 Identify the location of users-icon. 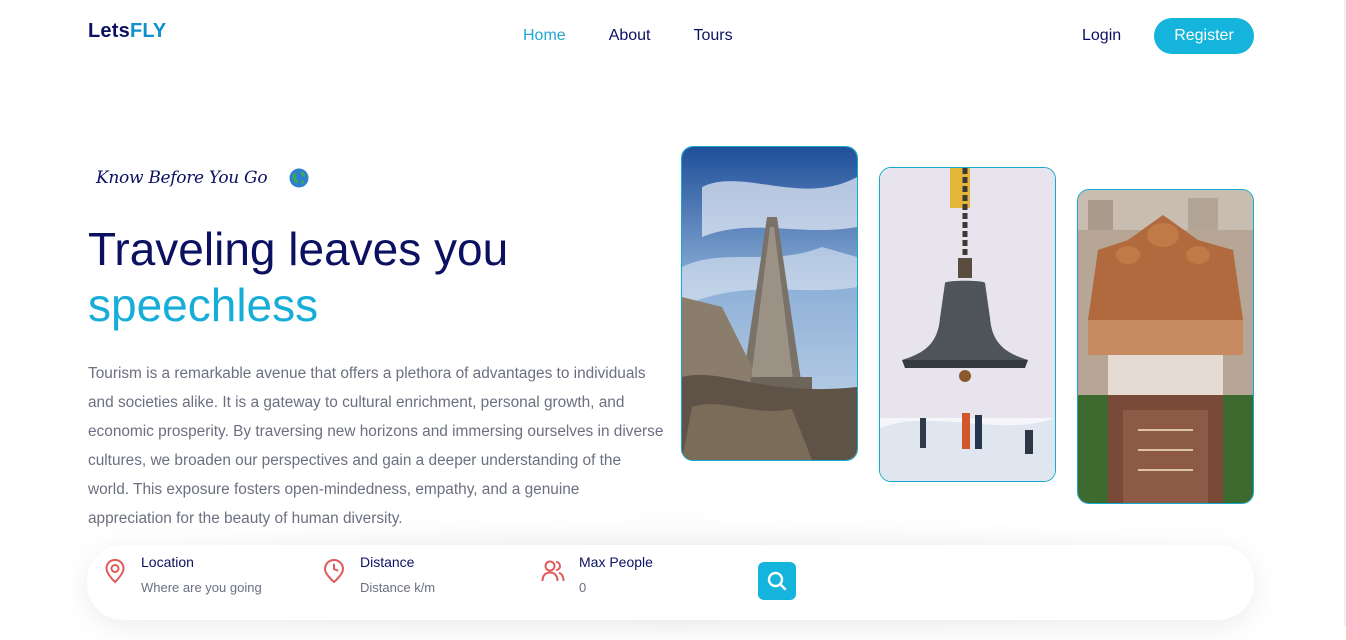
(553, 571).